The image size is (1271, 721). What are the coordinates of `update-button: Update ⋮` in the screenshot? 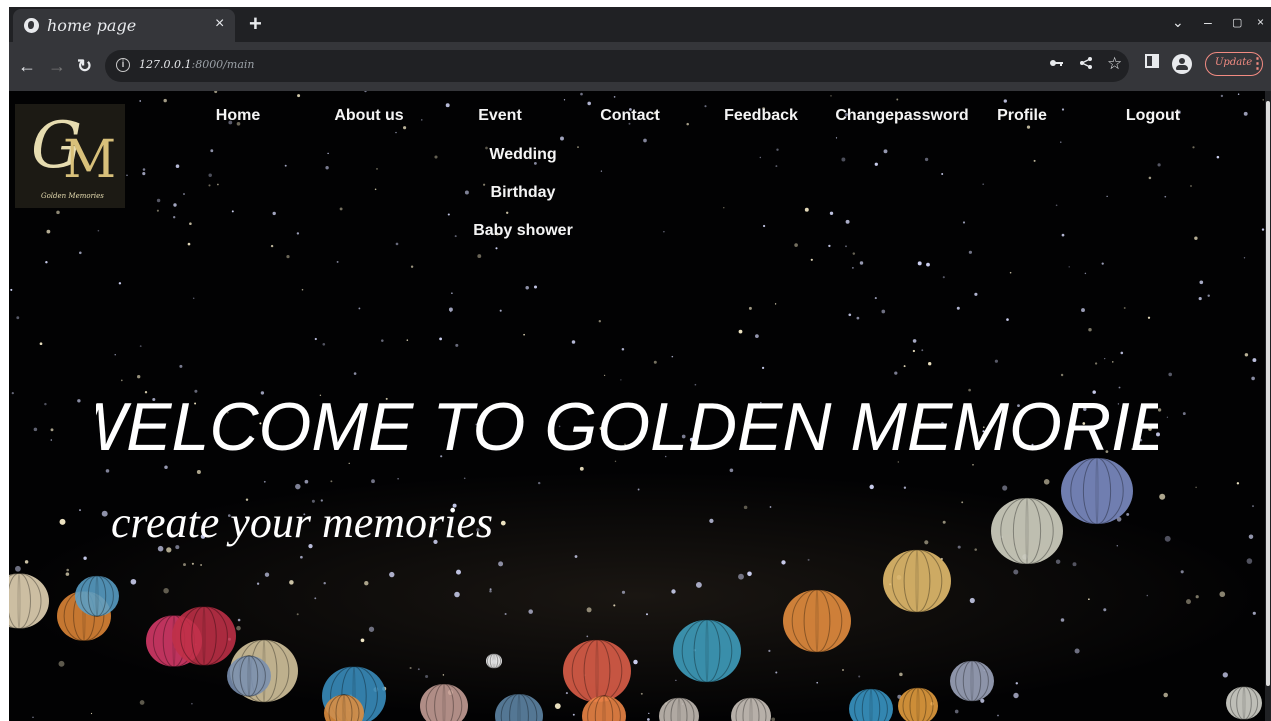 It's located at (1235, 64).